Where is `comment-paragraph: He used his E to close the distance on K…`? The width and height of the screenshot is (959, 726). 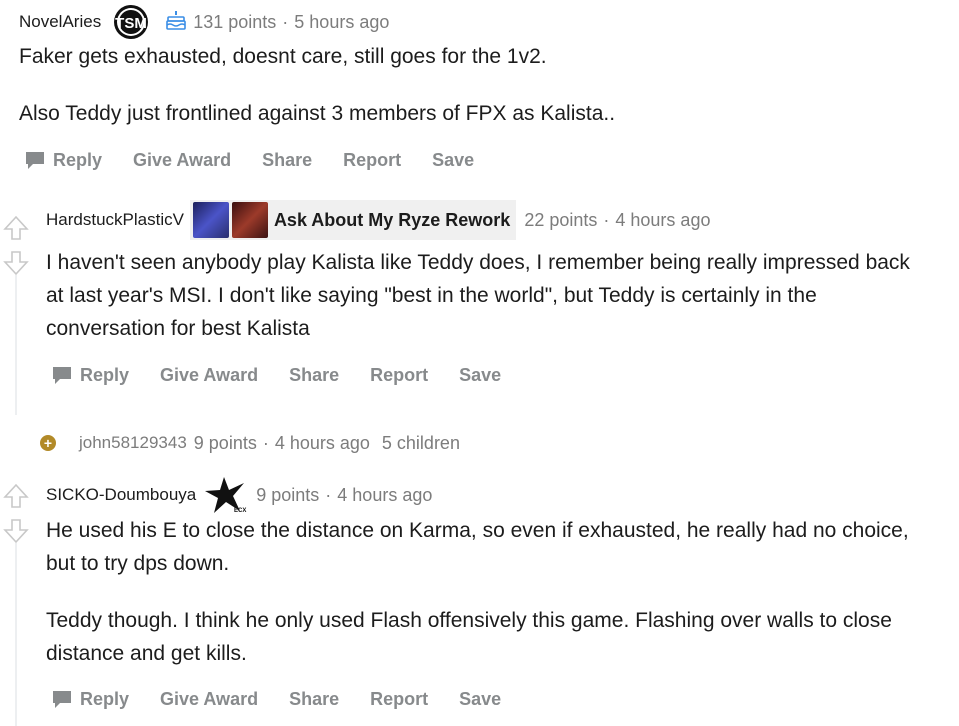
comment-paragraph: He used his E to close the distance on K… is located at coordinates (477, 547).